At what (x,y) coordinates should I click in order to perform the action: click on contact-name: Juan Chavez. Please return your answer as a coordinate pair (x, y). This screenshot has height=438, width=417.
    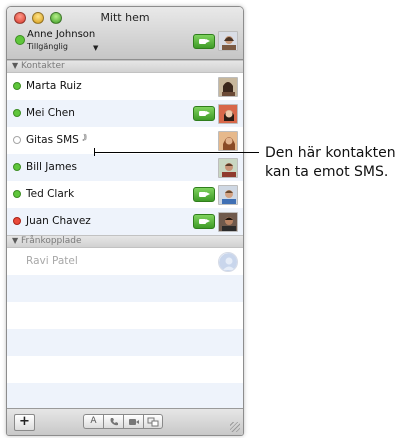
    Looking at the image, I should click on (58, 221).